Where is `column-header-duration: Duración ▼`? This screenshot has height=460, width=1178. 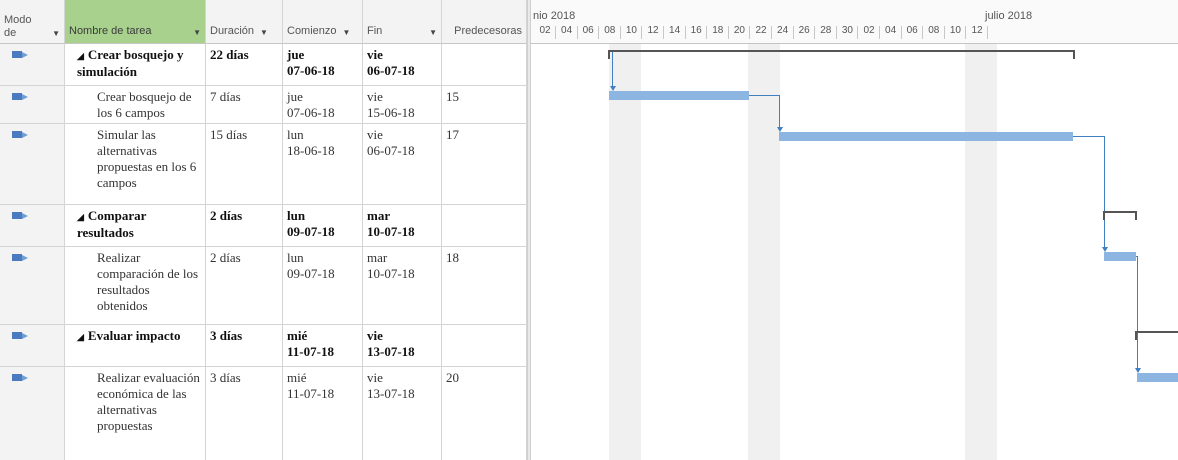
column-header-duration: Duración ▼ is located at coordinates (244, 22).